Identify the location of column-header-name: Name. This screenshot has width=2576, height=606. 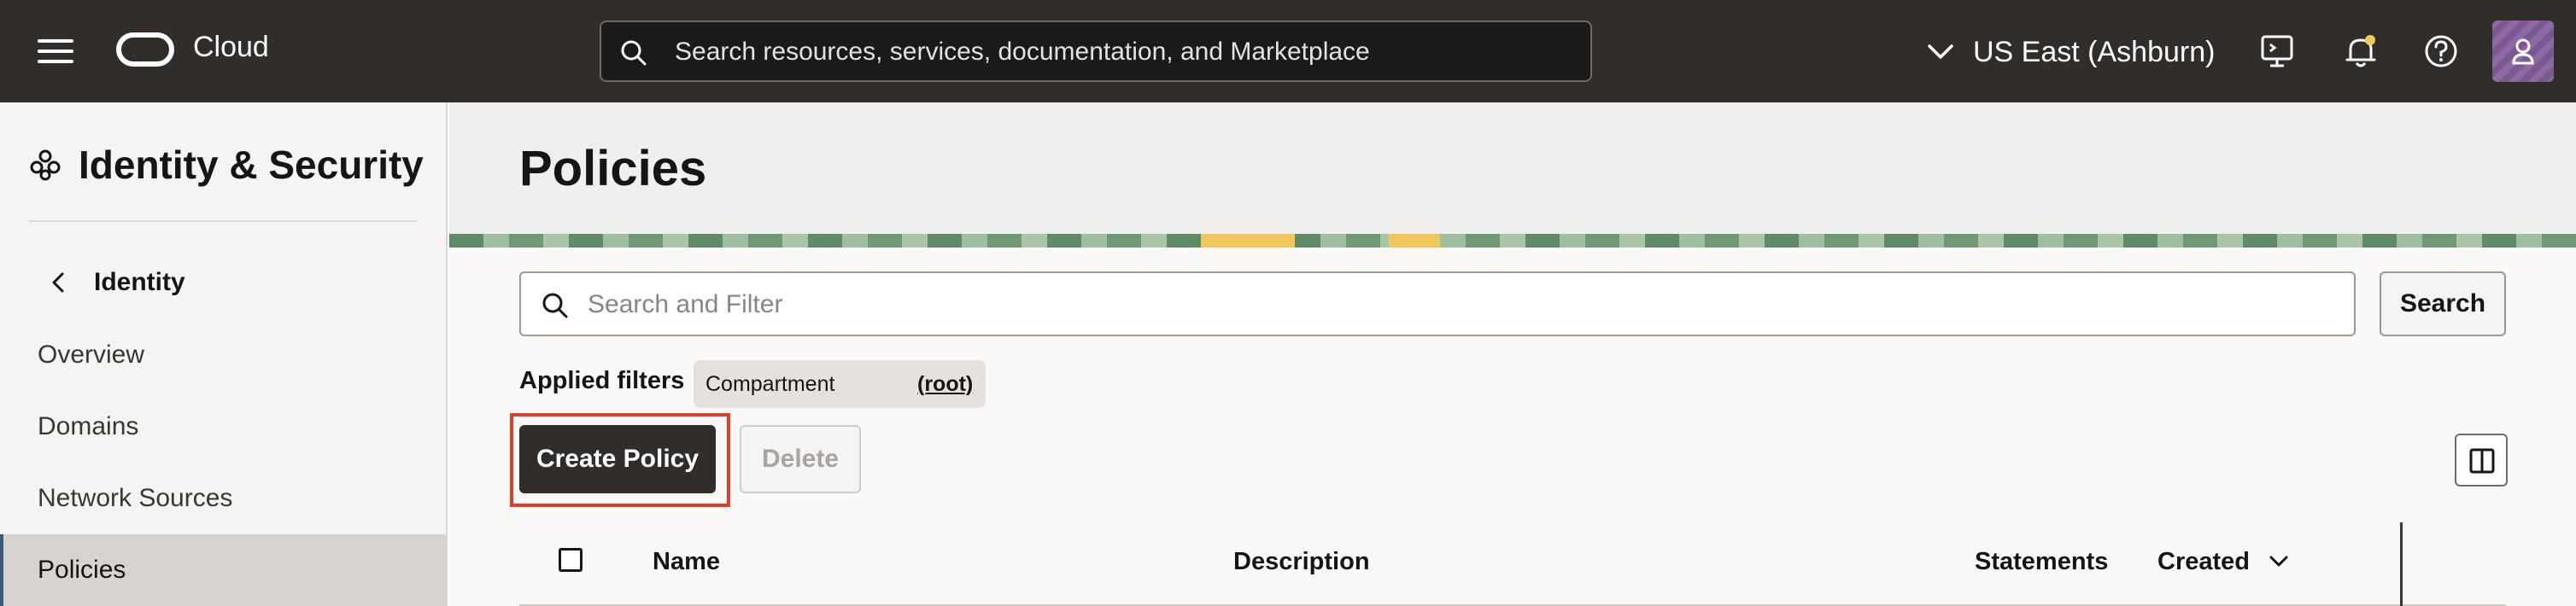
(686, 562).